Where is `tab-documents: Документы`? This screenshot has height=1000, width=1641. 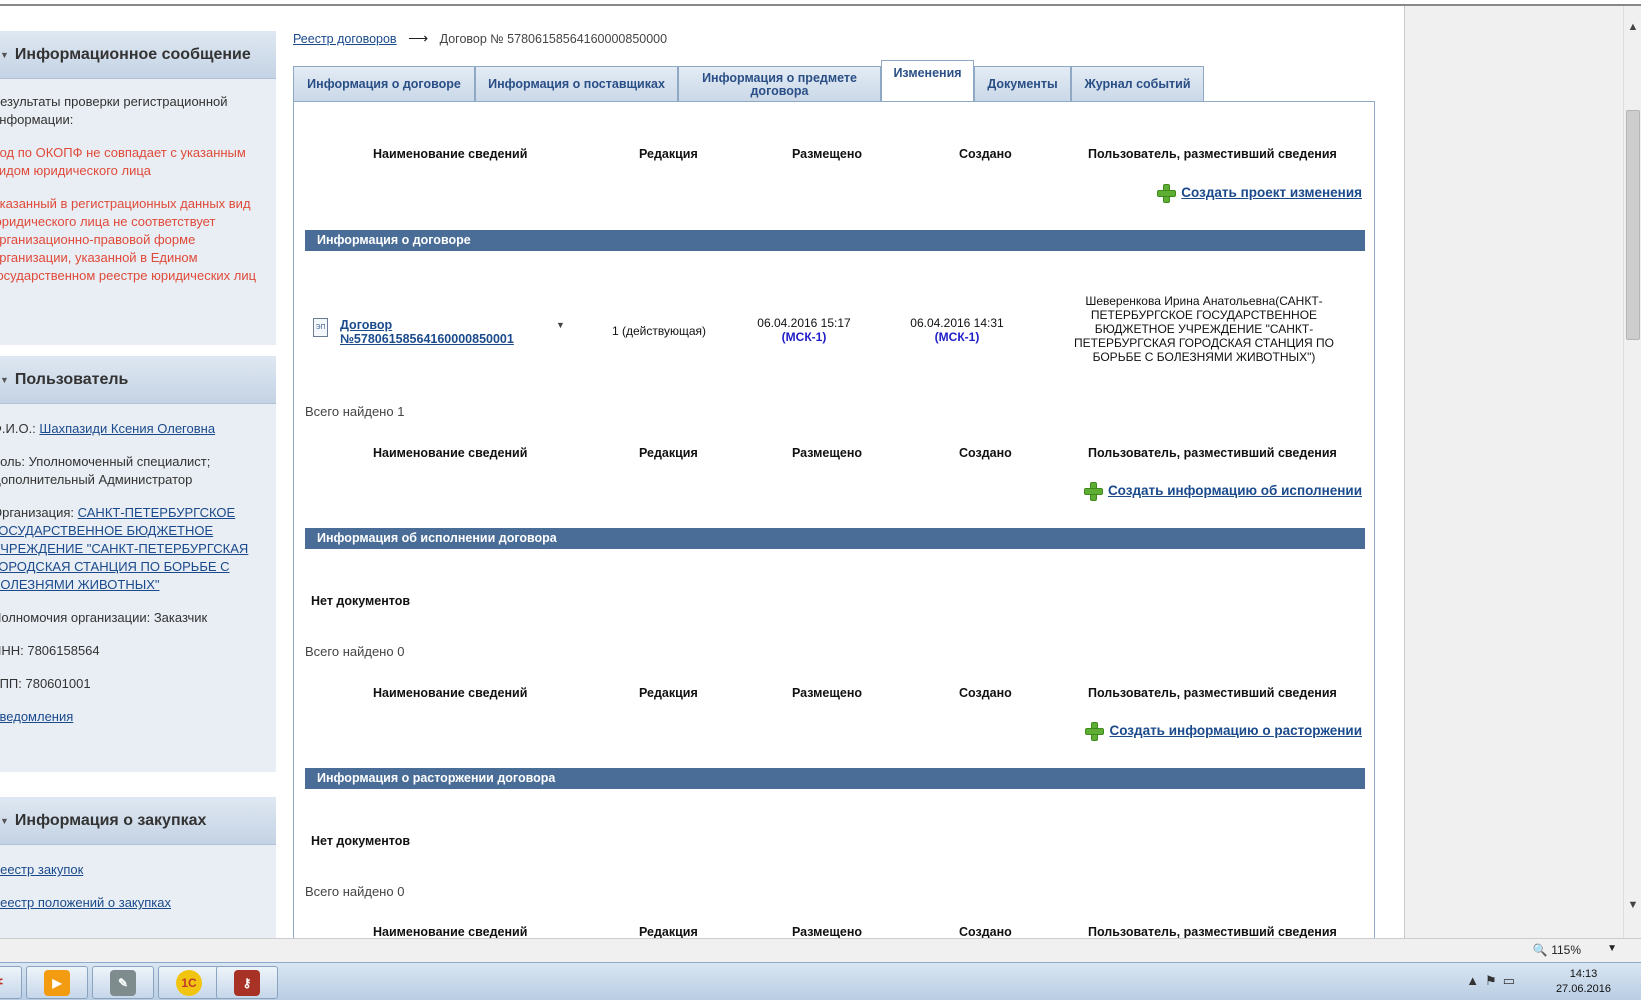 tab-documents: Документы is located at coordinates (1022, 84).